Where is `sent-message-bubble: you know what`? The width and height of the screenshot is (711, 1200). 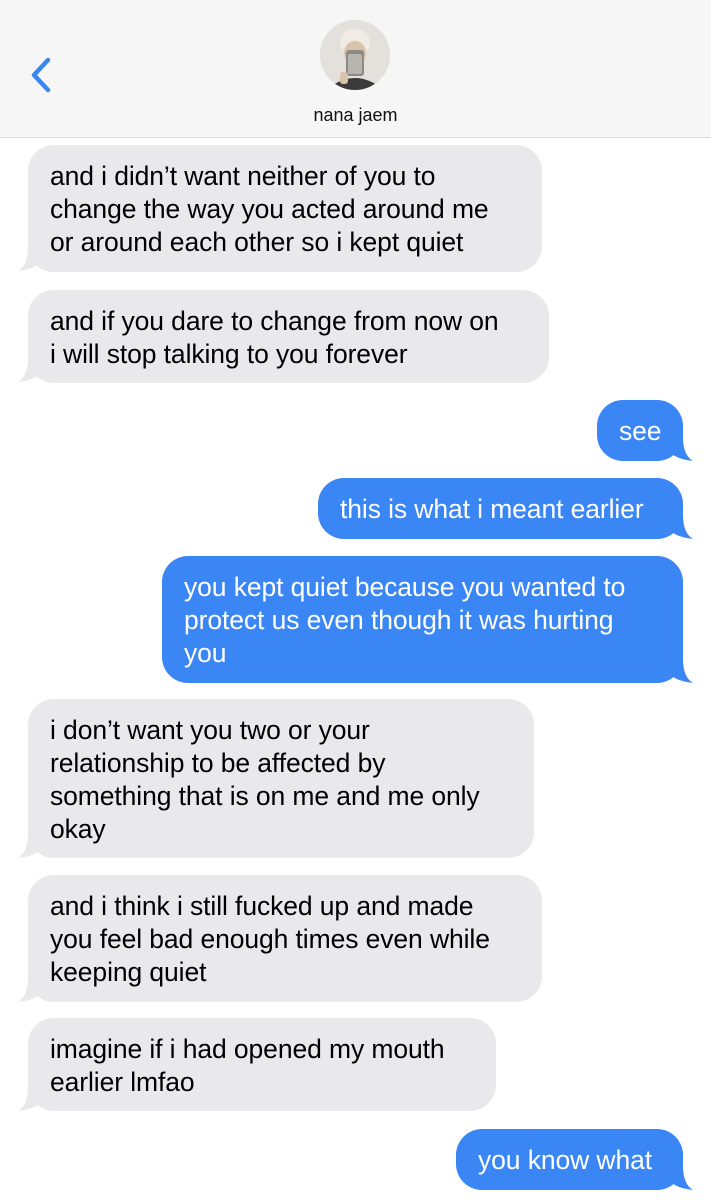 sent-message-bubble: you know what is located at coordinates (569, 1159).